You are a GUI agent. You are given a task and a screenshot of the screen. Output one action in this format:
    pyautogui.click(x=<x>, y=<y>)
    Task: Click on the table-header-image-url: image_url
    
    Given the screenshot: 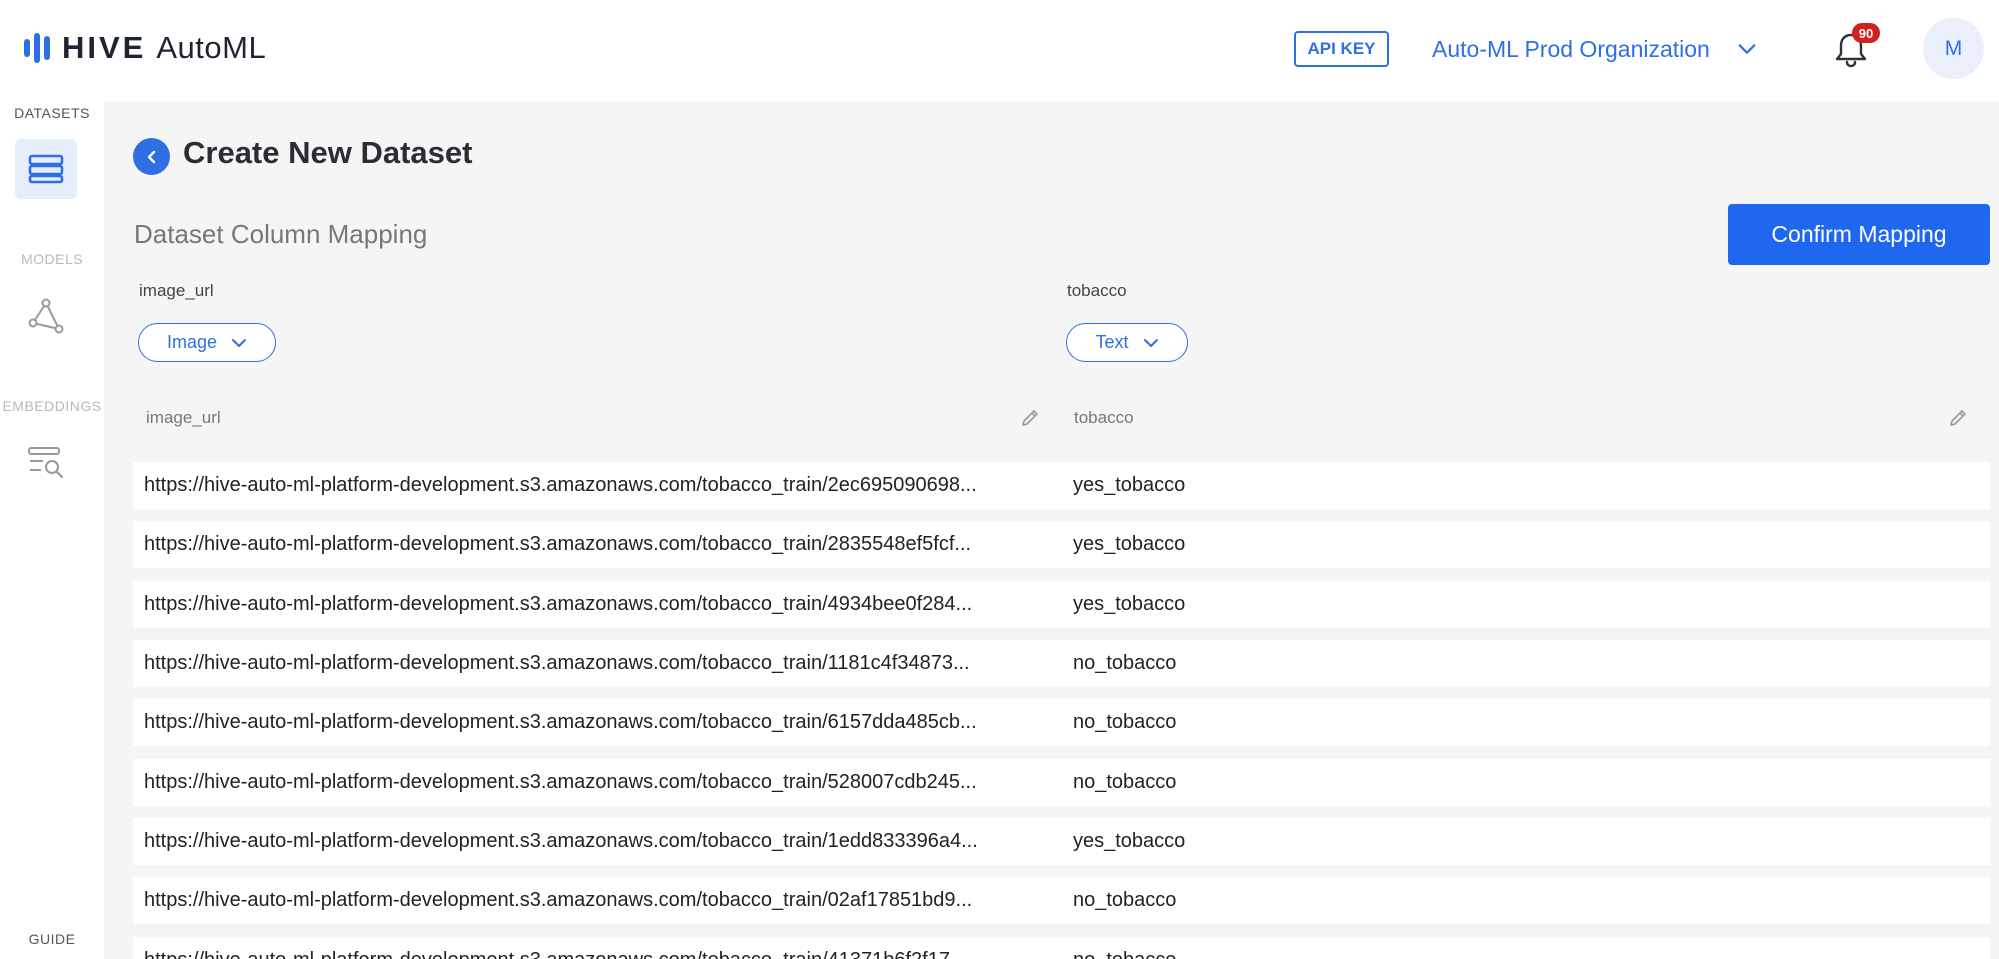 What is the action you would take?
    pyautogui.click(x=183, y=417)
    